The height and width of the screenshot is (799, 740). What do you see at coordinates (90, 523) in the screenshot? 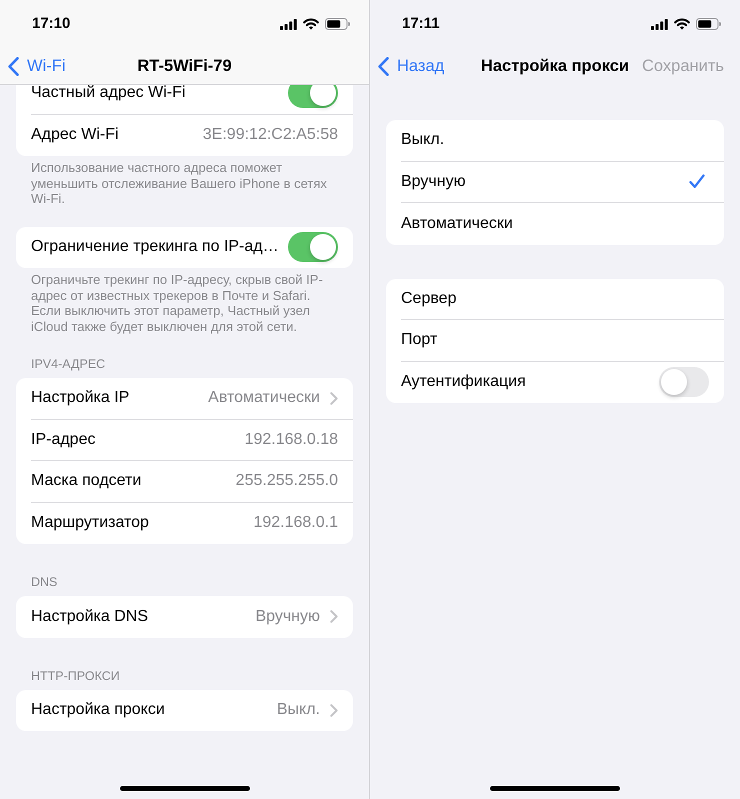
I see `setting-label: Маршрутизатор` at bounding box center [90, 523].